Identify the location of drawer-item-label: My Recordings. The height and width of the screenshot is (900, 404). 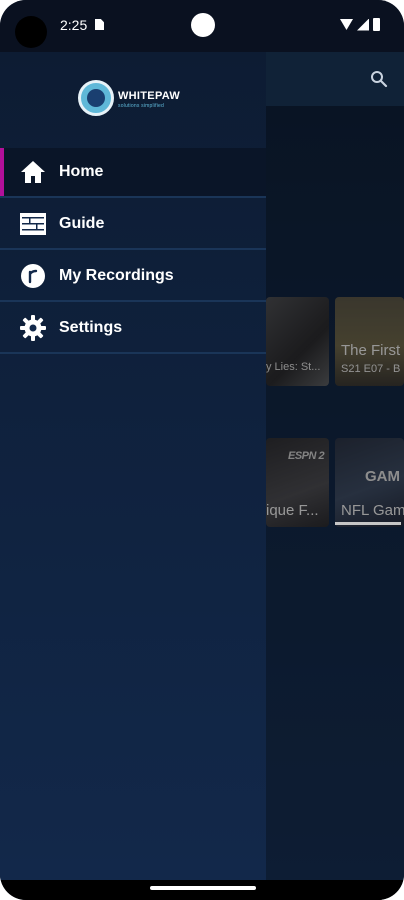
(116, 275).